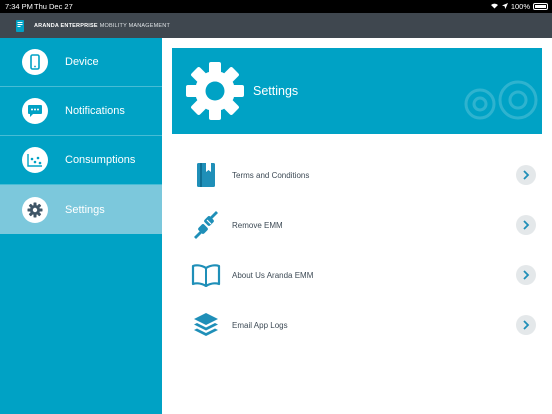  Describe the element at coordinates (363, 275) in the screenshot. I see `menu-item-about: About Us Aranda EMM` at that location.